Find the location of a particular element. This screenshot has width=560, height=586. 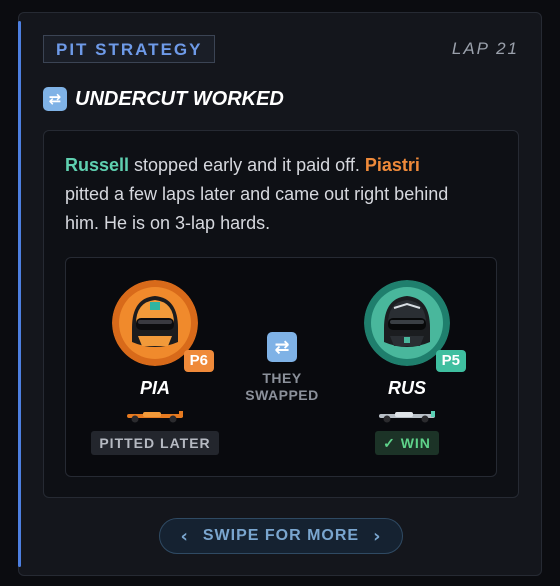

driver-pia: P6 PIA PITTED LATER is located at coordinates (155, 367).